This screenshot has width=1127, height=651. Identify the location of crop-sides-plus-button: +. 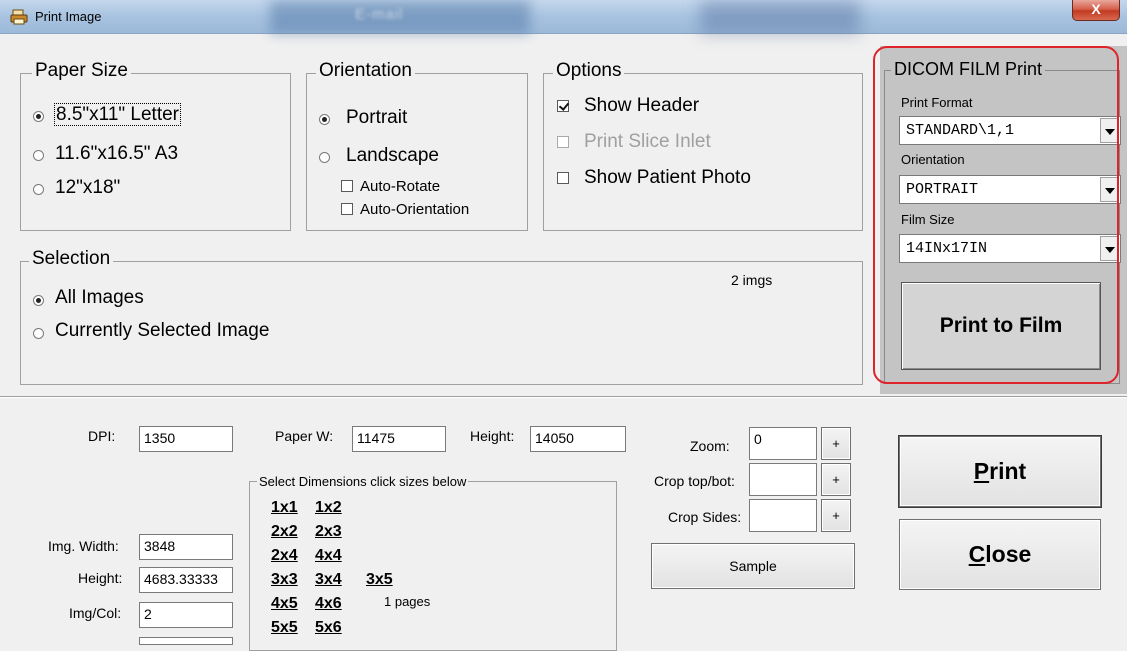
(836, 515).